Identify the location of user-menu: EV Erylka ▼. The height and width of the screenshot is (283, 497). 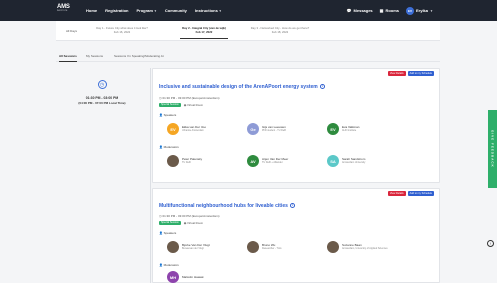
(419, 10).